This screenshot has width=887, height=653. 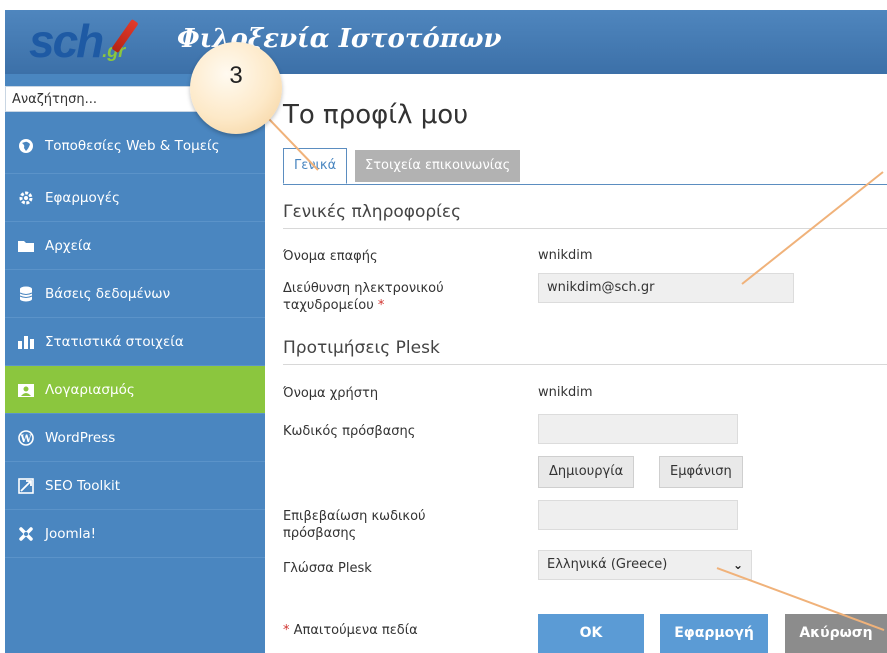 What do you see at coordinates (293, 144) in the screenshot?
I see `callout-arrow-tab` at bounding box center [293, 144].